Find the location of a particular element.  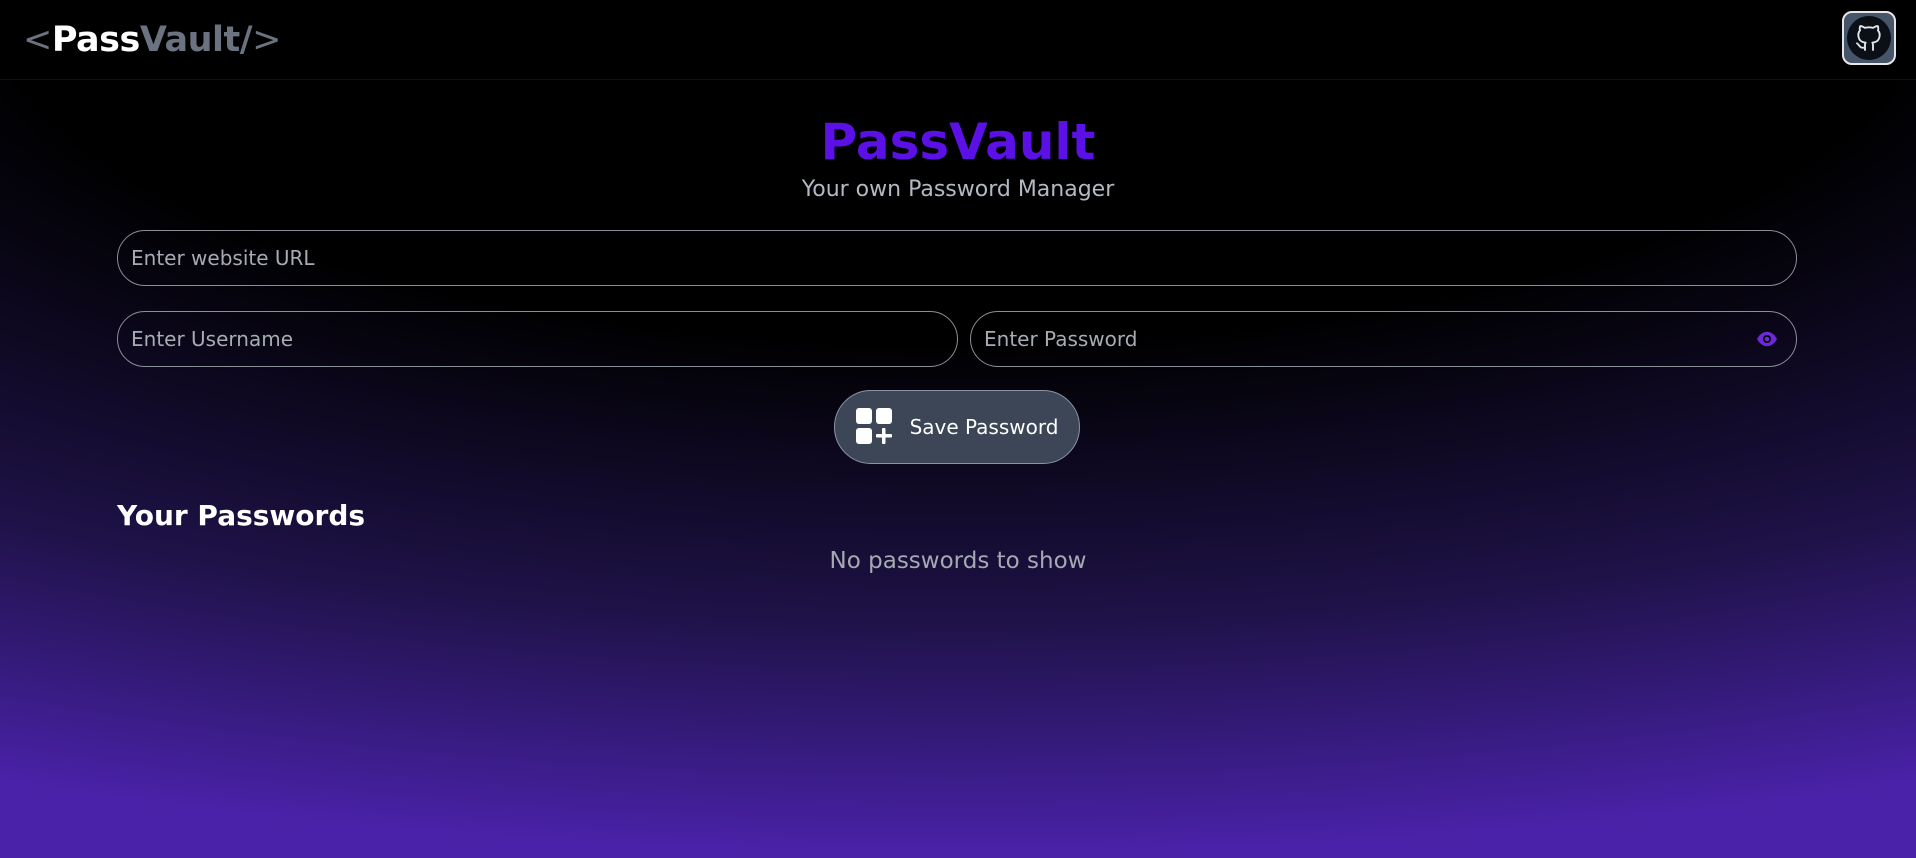

logo-vault: Vault/ is located at coordinates (196, 40).